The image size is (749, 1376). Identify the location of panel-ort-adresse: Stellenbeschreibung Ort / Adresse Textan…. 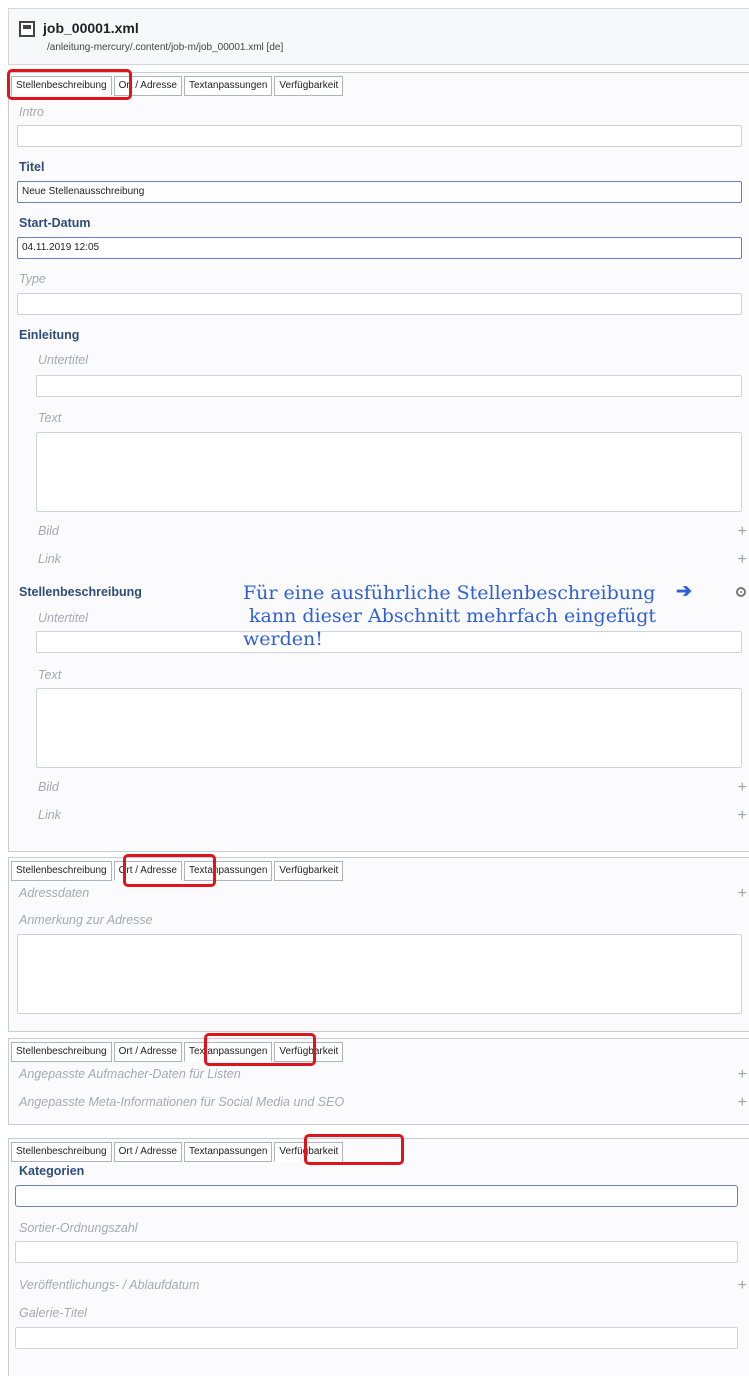
(378, 943).